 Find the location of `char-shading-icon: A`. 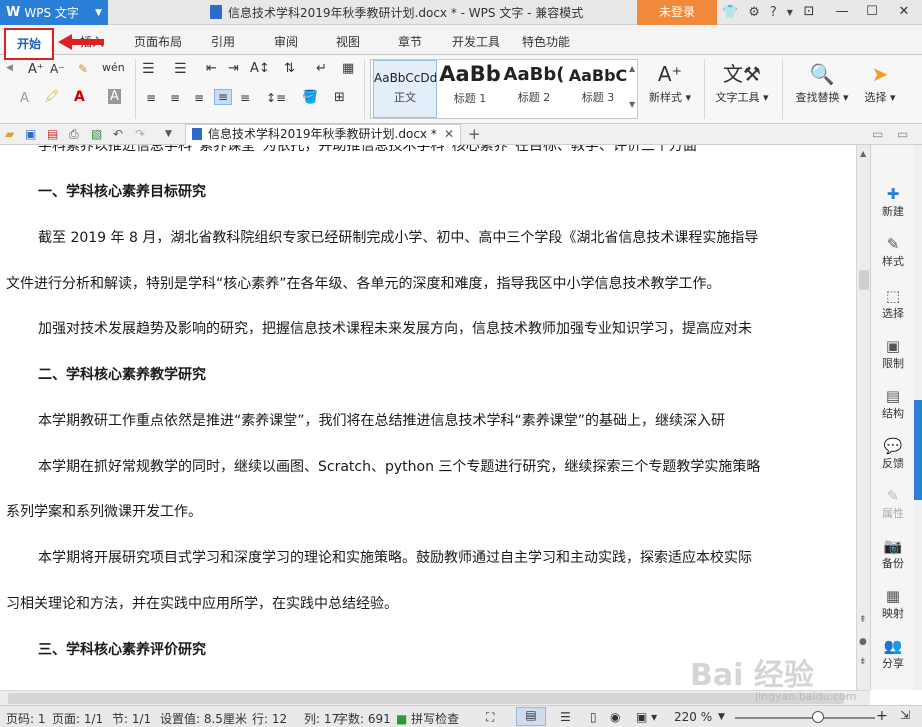

char-shading-icon: A is located at coordinates (114, 96).